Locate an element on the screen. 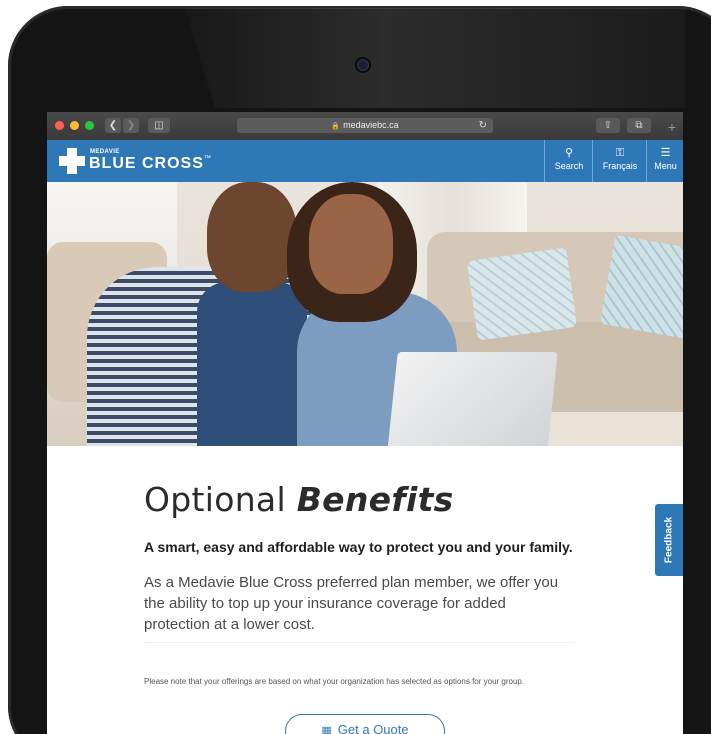 Image resolution: width=711 pixels, height=734 pixels. nav-search-label: Search is located at coordinates (569, 166).